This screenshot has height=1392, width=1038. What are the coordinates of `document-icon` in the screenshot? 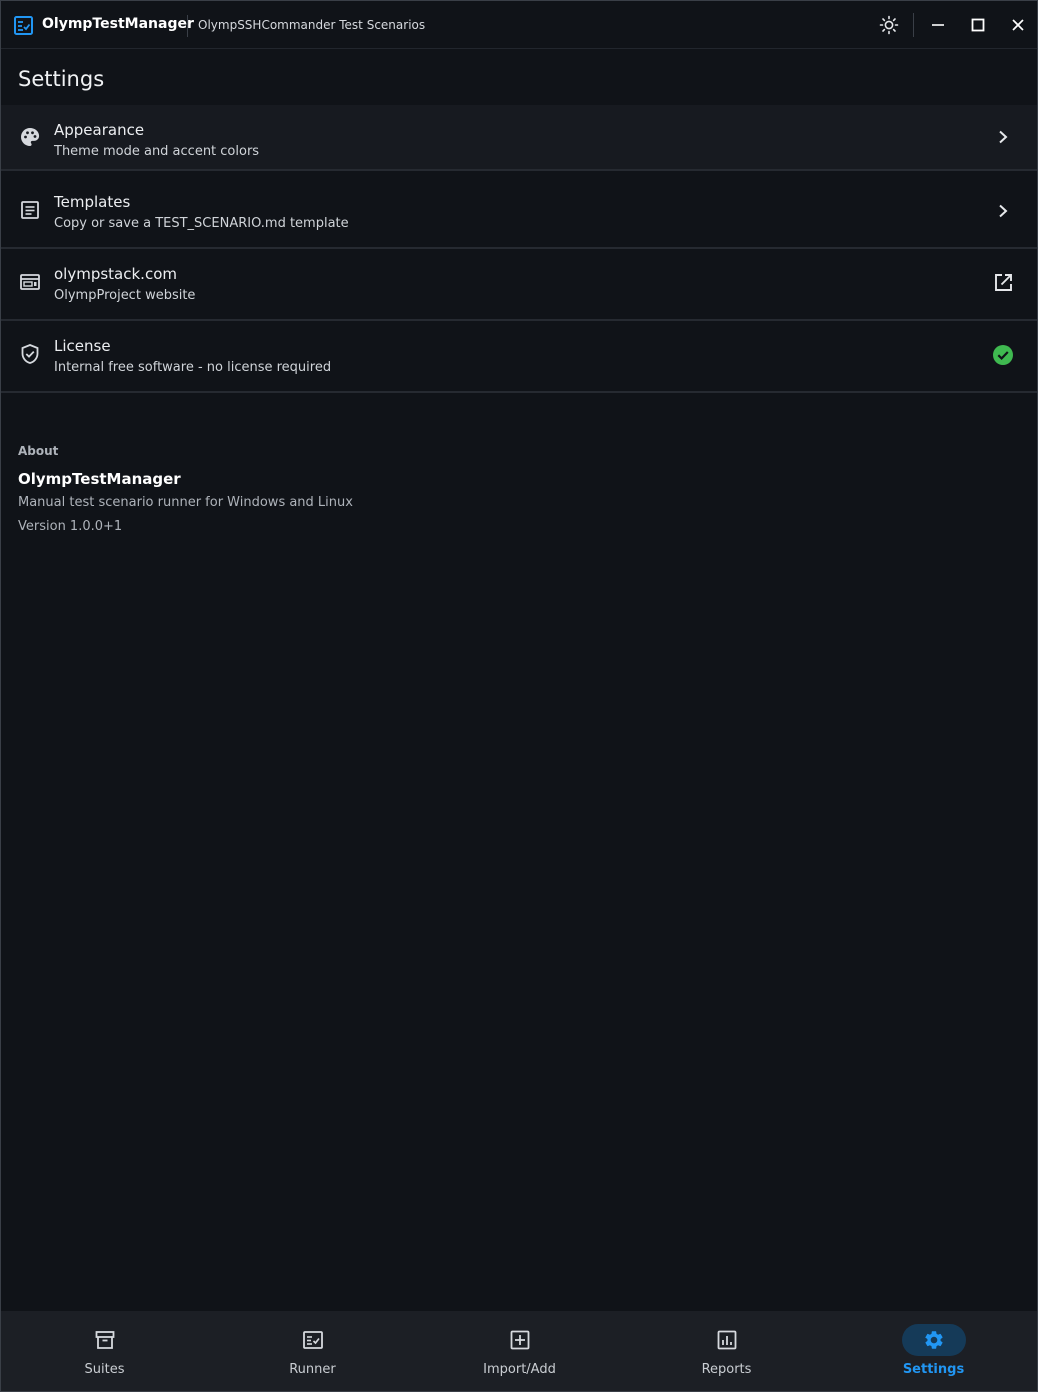 It's located at (30, 210).